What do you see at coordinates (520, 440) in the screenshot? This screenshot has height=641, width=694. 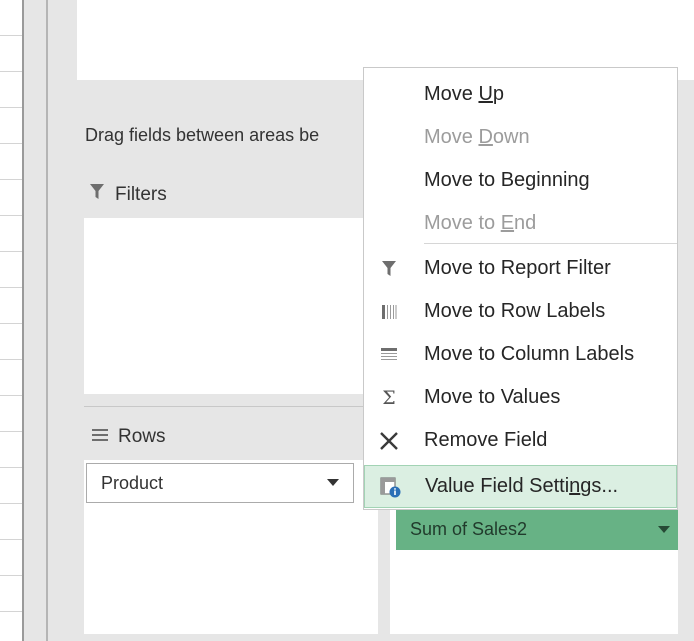 I see `menu-item-remove-field: Remove Field` at bounding box center [520, 440].